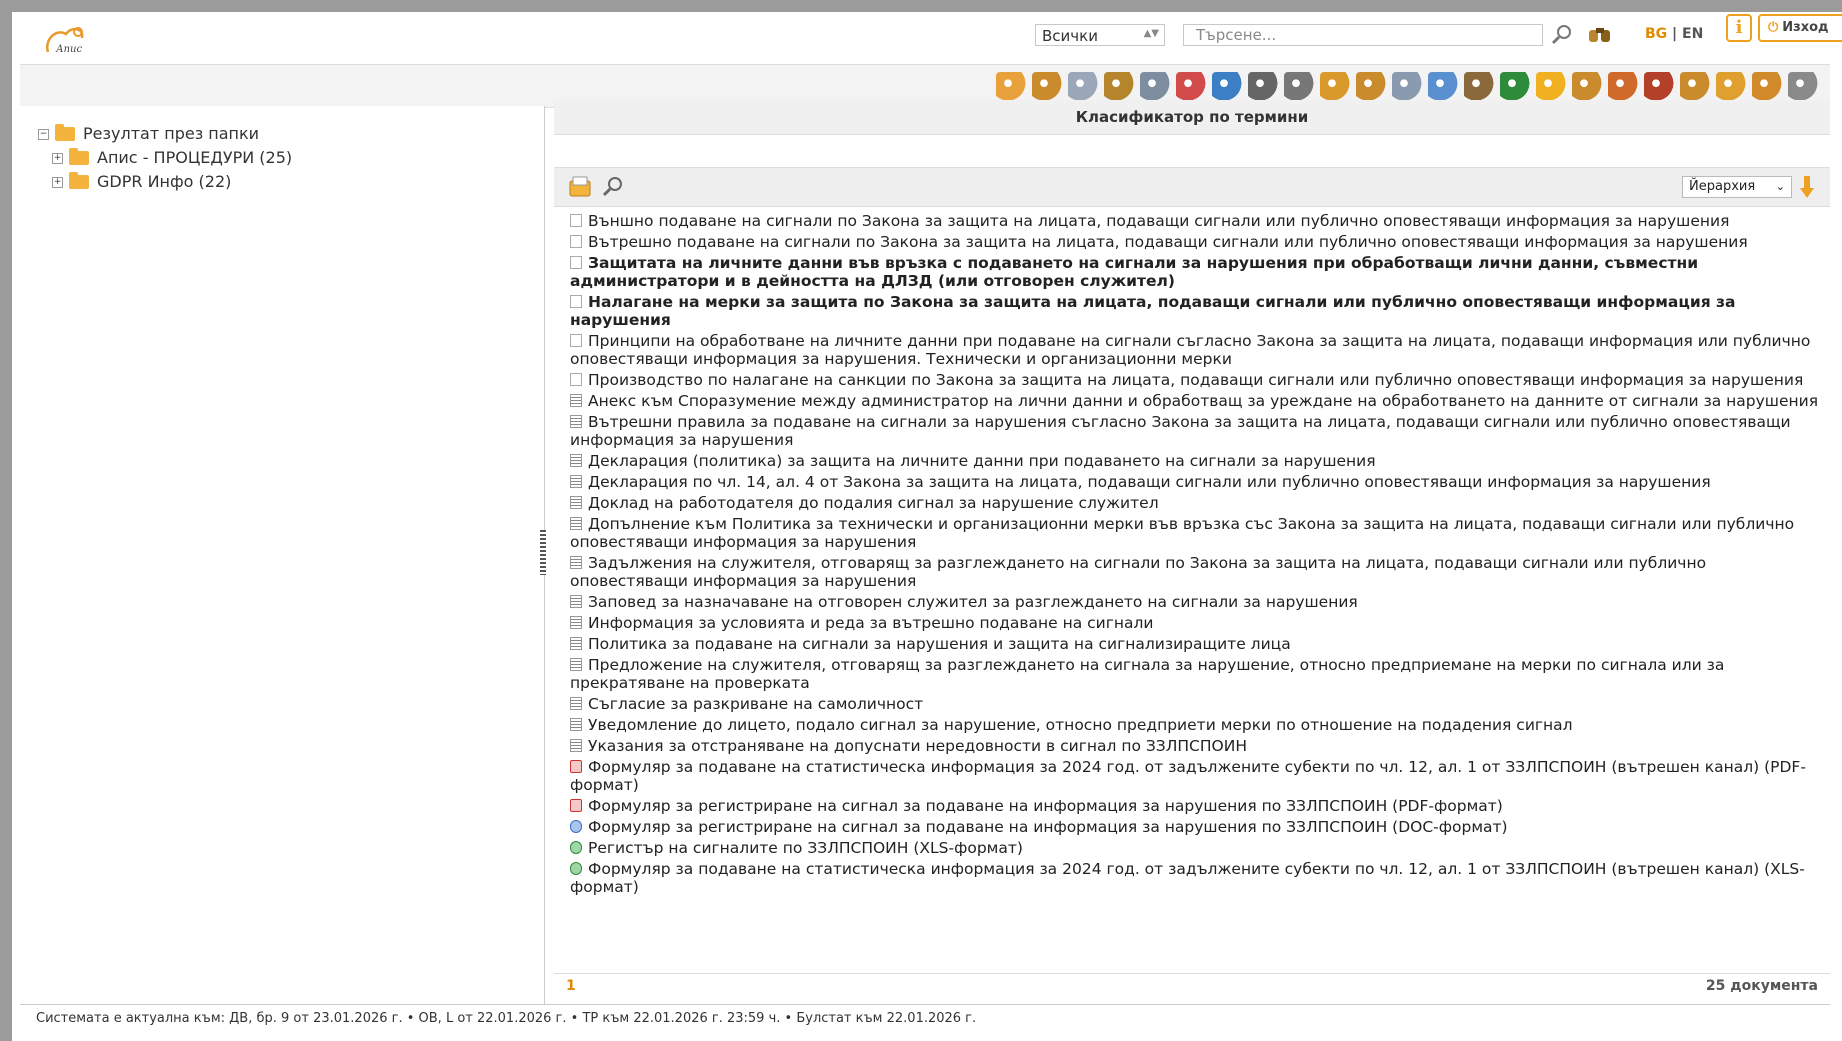 This screenshot has height=1041, width=1842. I want to click on folder-search-icon, so click(1047, 86).